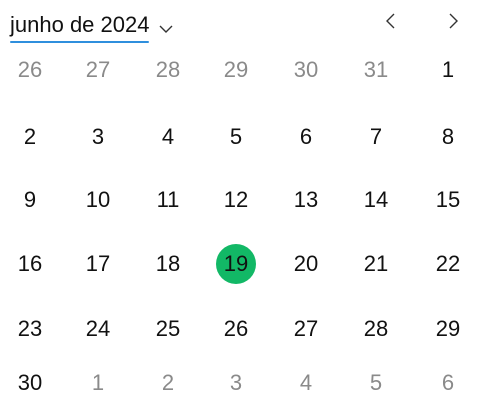 The width and height of the screenshot is (480, 420). Describe the element at coordinates (98, 383) in the screenshot. I see `day-cell-outside-month: 1` at that location.